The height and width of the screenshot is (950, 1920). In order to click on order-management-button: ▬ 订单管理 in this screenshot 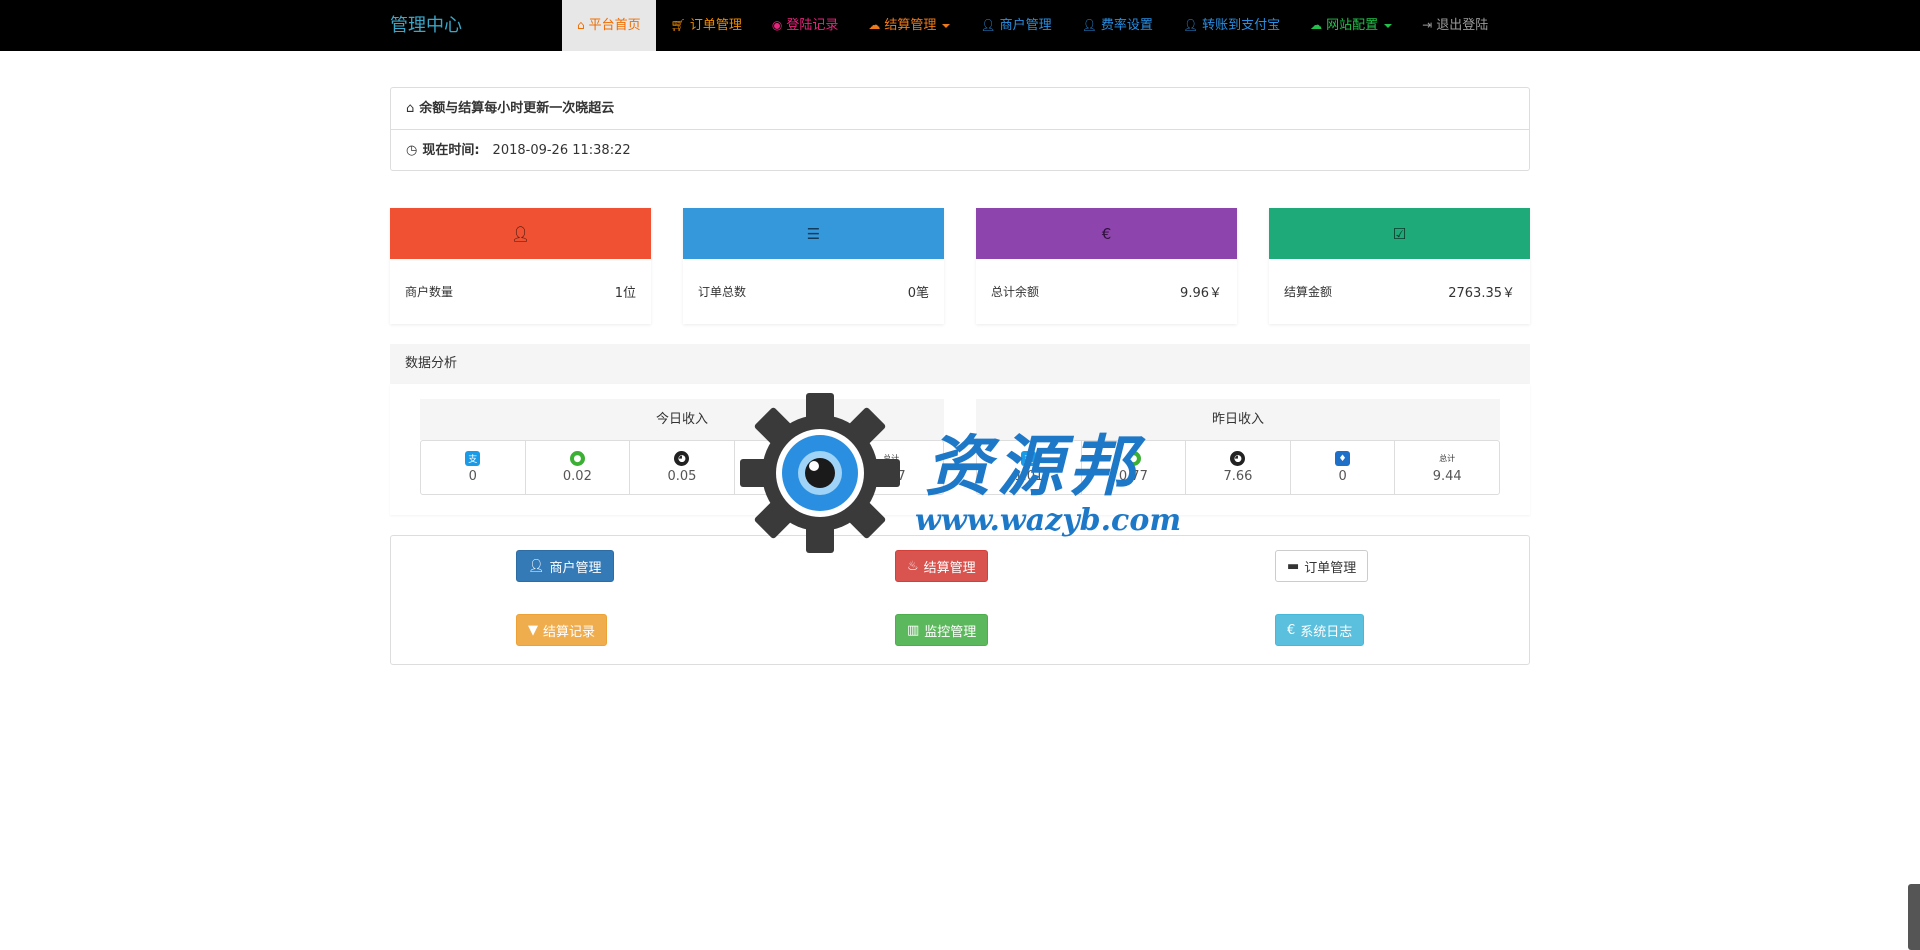, I will do `click(1322, 566)`.